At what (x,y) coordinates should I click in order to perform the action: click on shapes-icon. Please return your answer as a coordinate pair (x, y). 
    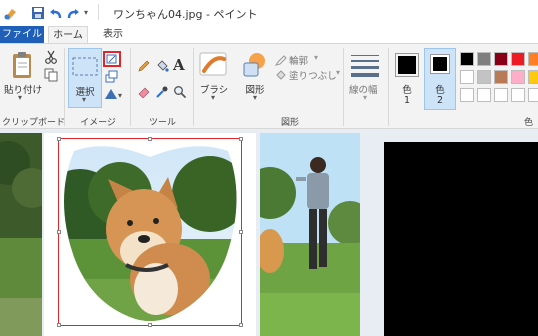
    Looking at the image, I should click on (254, 65).